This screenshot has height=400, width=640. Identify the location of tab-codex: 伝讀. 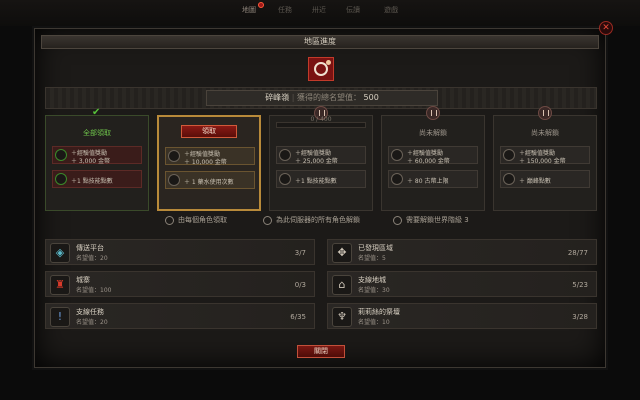
(353, 10).